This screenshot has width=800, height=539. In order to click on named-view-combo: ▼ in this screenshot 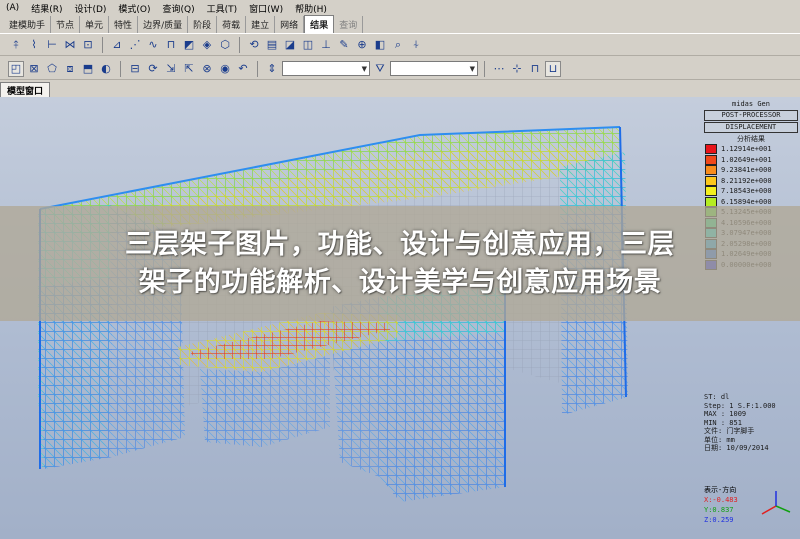, I will do `click(434, 68)`.